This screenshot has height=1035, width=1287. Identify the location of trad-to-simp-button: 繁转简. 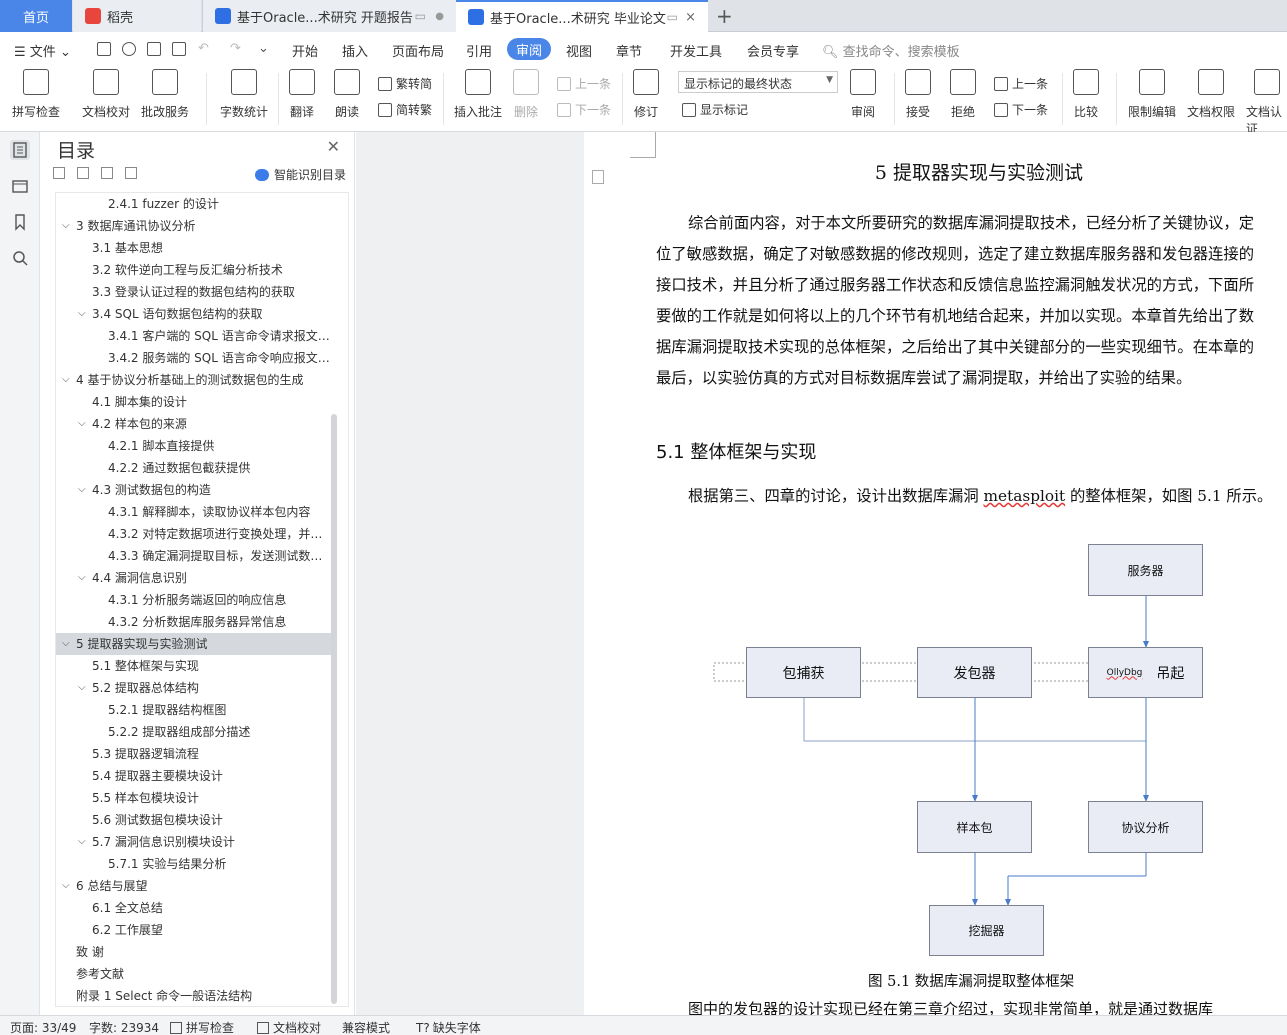
(405, 83).